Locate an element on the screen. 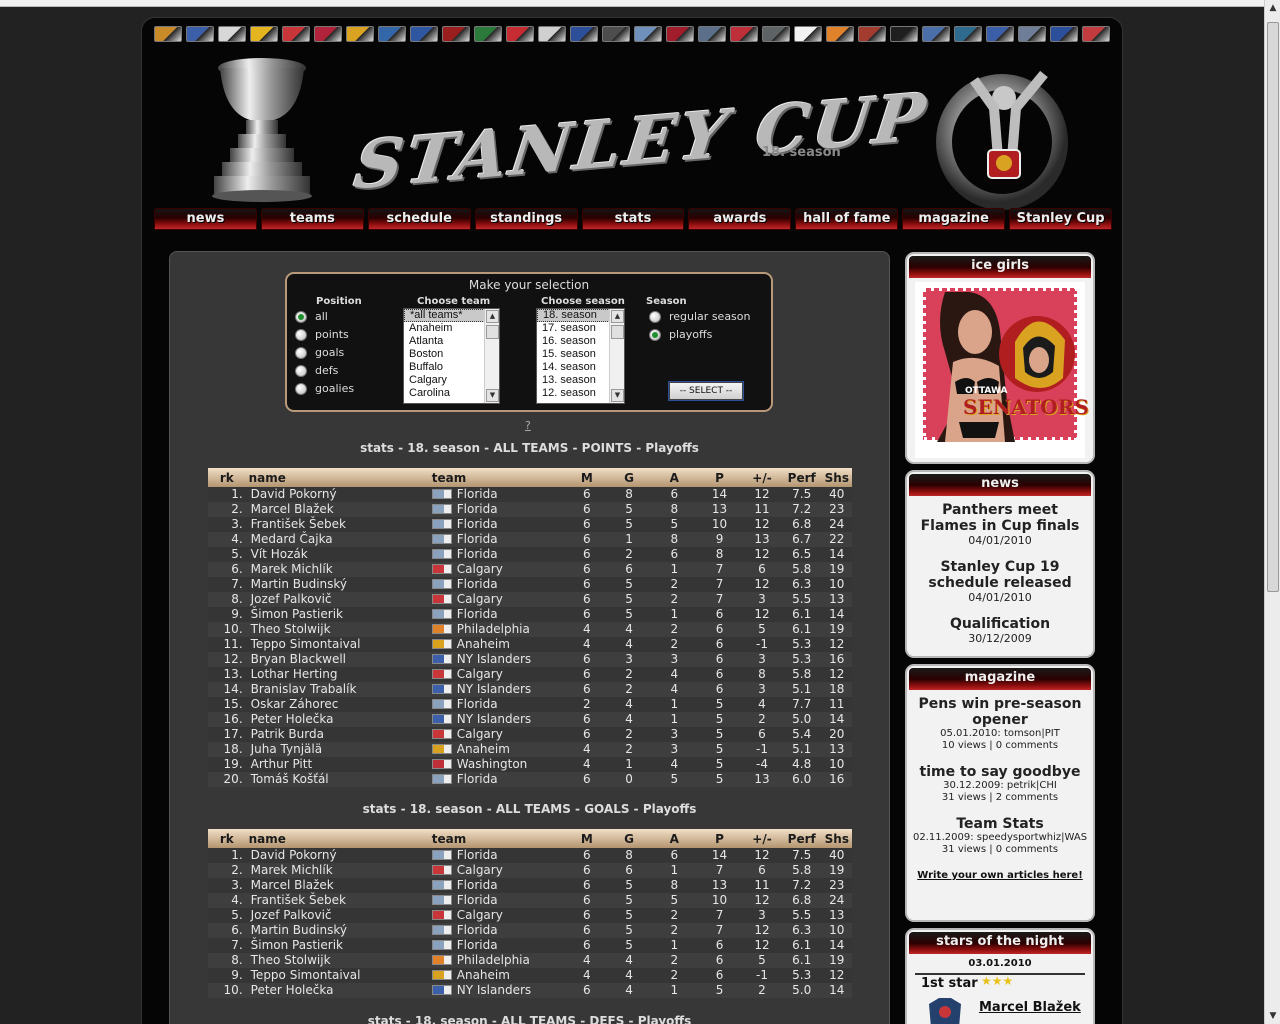 This screenshot has height=1024, width=1280. column-header: name is located at coordinates (337, 477).